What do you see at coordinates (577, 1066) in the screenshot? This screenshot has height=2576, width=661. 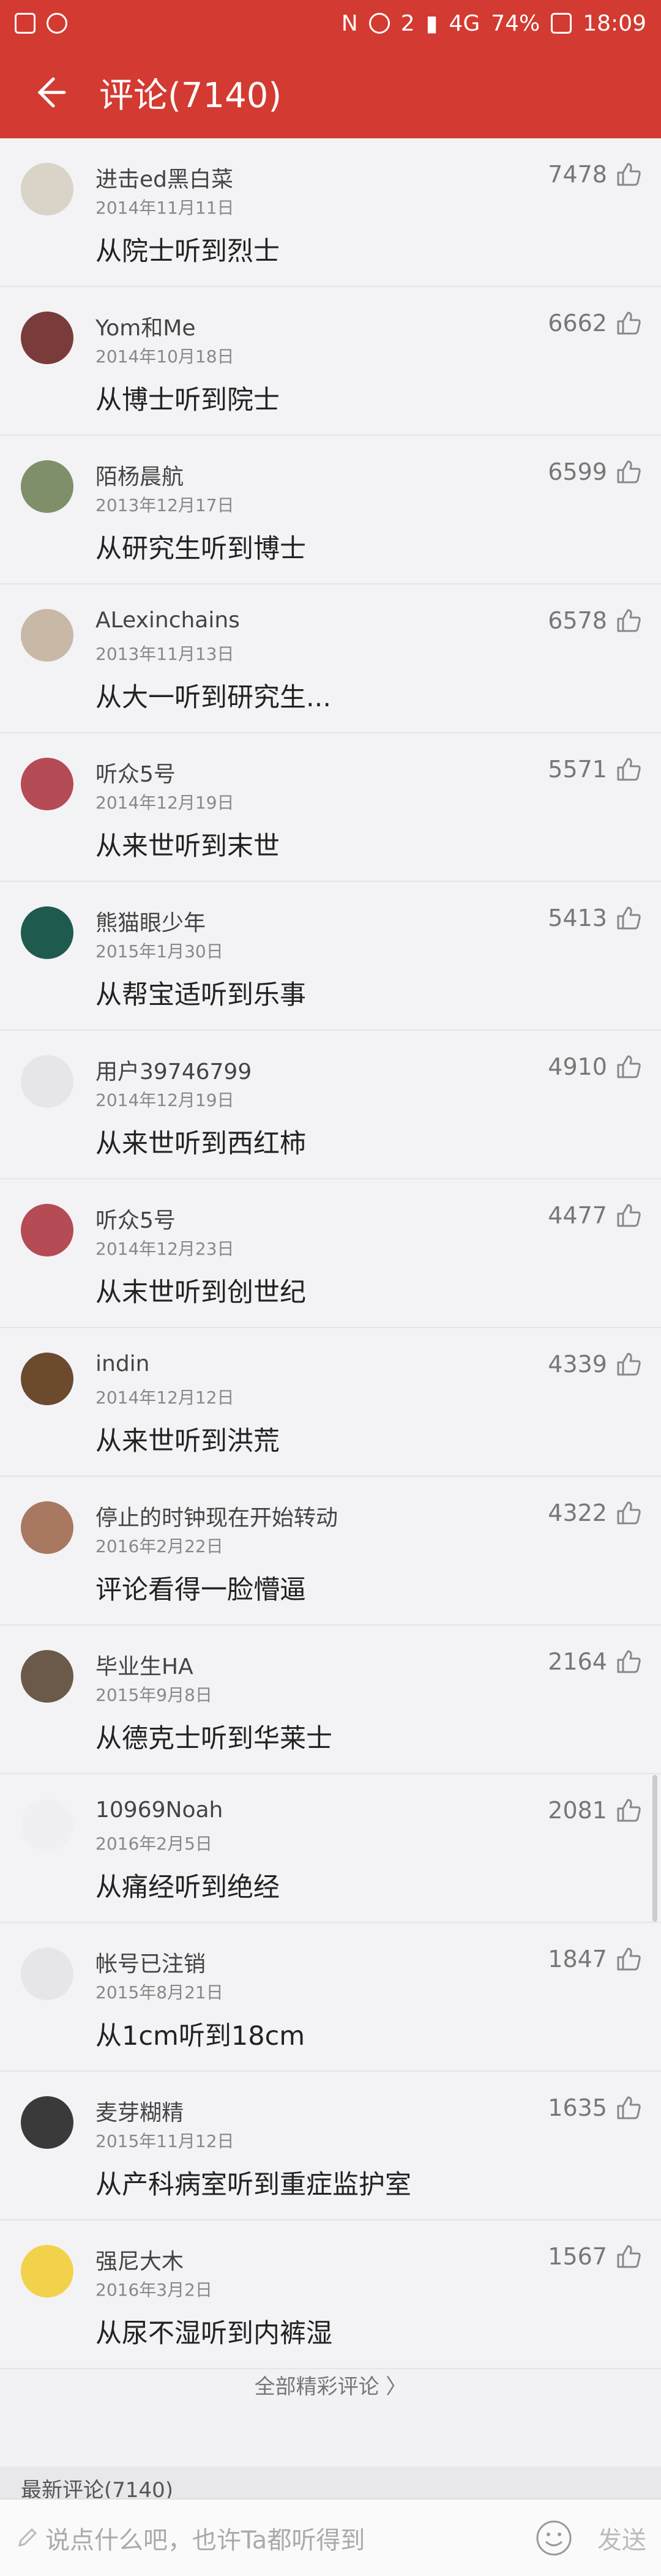 I see `like-count: 4910` at bounding box center [577, 1066].